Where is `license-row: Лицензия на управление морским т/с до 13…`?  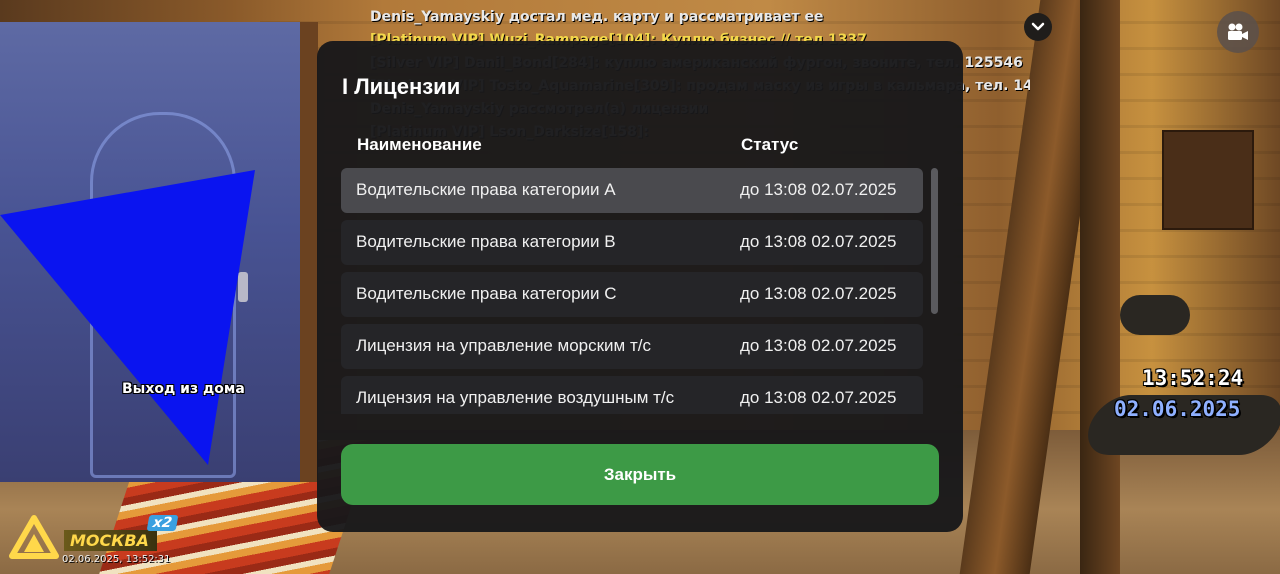 license-row: Лицензия на управление морским т/с до 13… is located at coordinates (632, 346).